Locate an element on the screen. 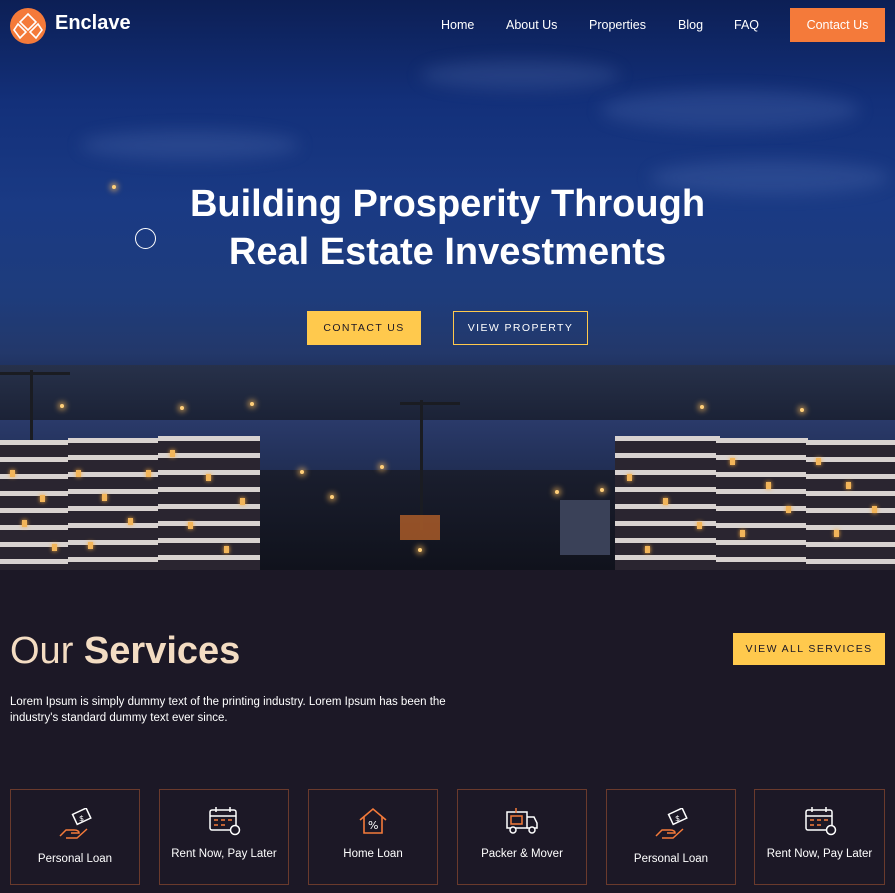 Image resolution: width=895 pixels, height=893 pixels. nav-link-faq: FAQ is located at coordinates (746, 25).